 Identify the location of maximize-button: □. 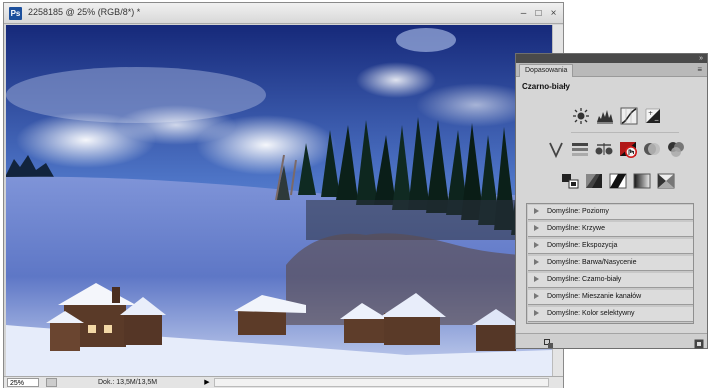
(538, 13).